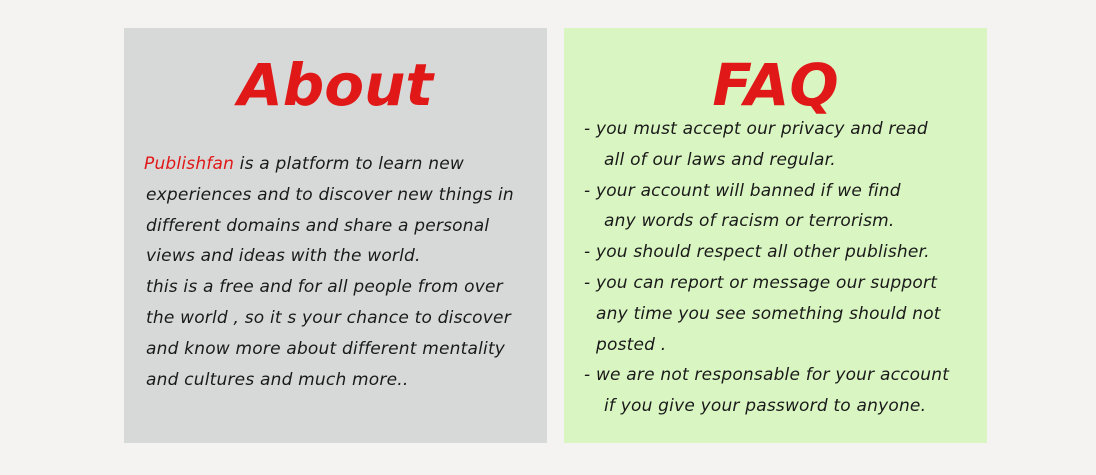 Image resolution: width=1096 pixels, height=475 pixels. What do you see at coordinates (318, 225) in the screenshot?
I see `about-line-3: different domains and share a personal` at bounding box center [318, 225].